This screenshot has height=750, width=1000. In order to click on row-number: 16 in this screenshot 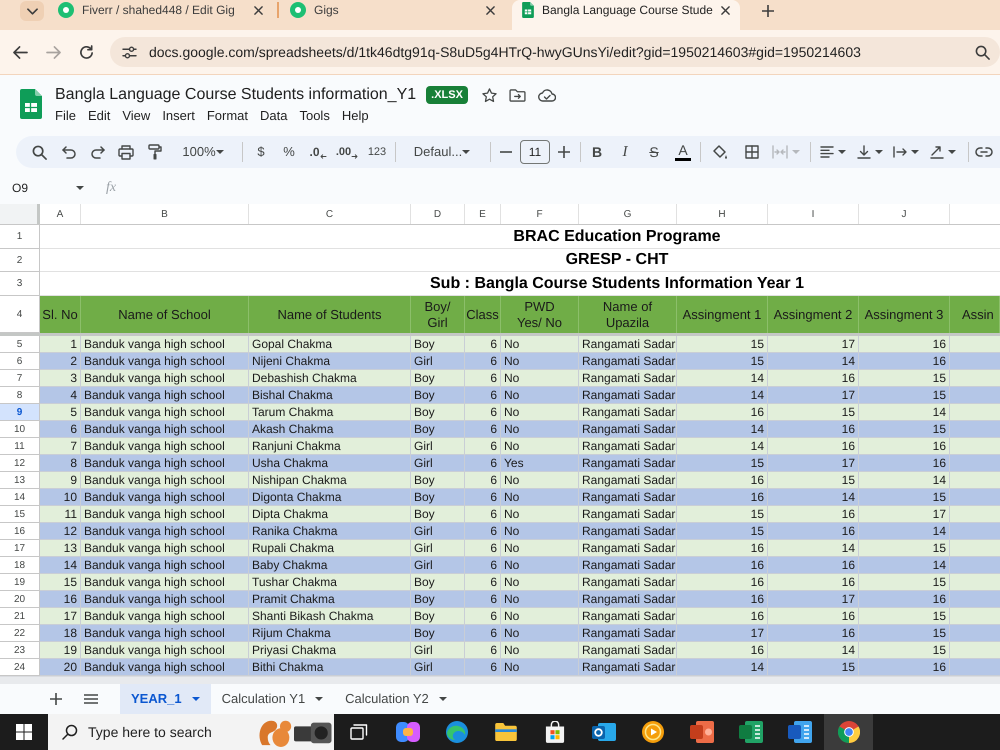, I will do `click(20, 531)`.